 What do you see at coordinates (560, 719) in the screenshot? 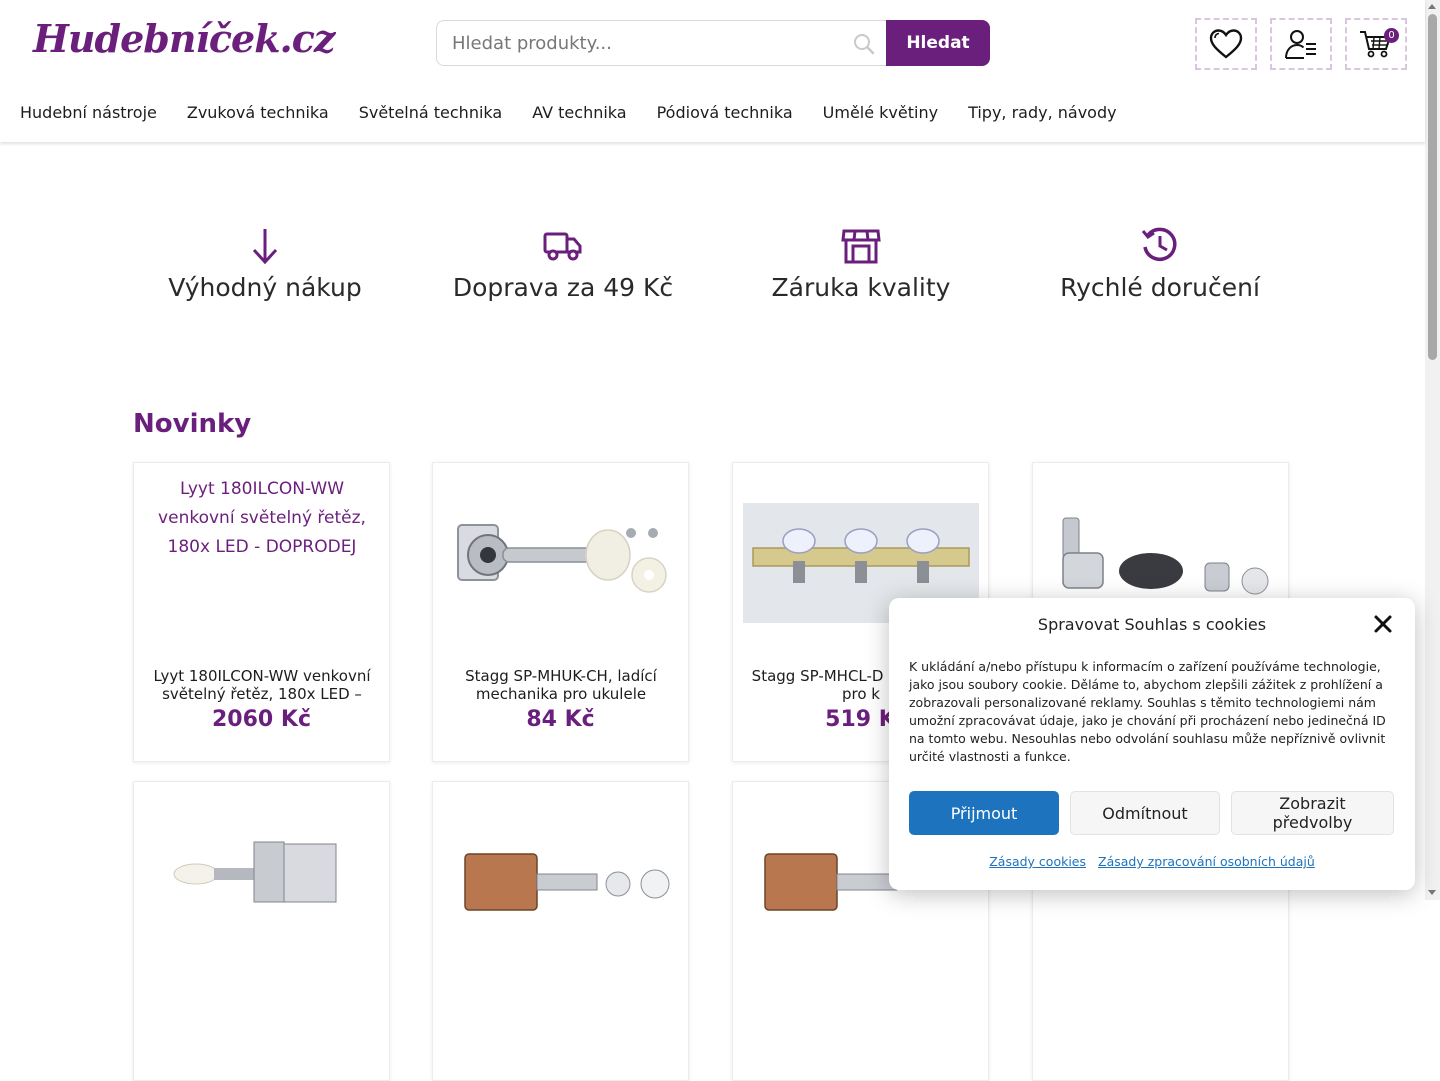
I see `product-price: 84 Kč` at bounding box center [560, 719].